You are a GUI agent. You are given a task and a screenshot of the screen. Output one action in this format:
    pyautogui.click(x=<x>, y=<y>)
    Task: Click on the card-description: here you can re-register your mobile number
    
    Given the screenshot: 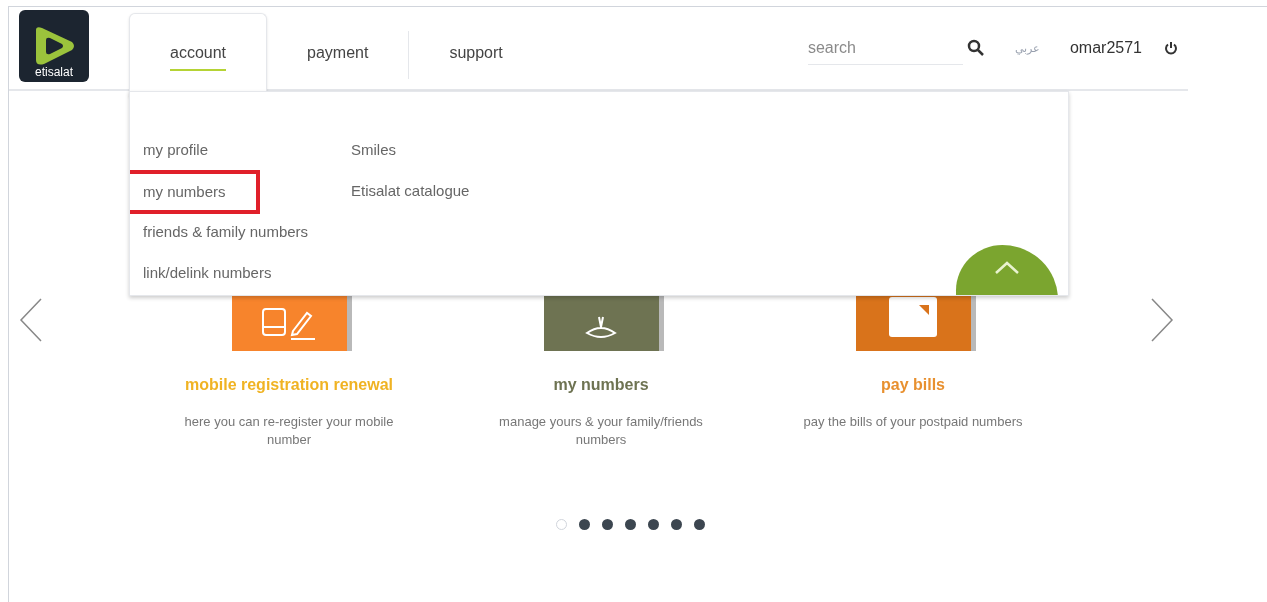 What is the action you would take?
    pyautogui.click(x=289, y=431)
    